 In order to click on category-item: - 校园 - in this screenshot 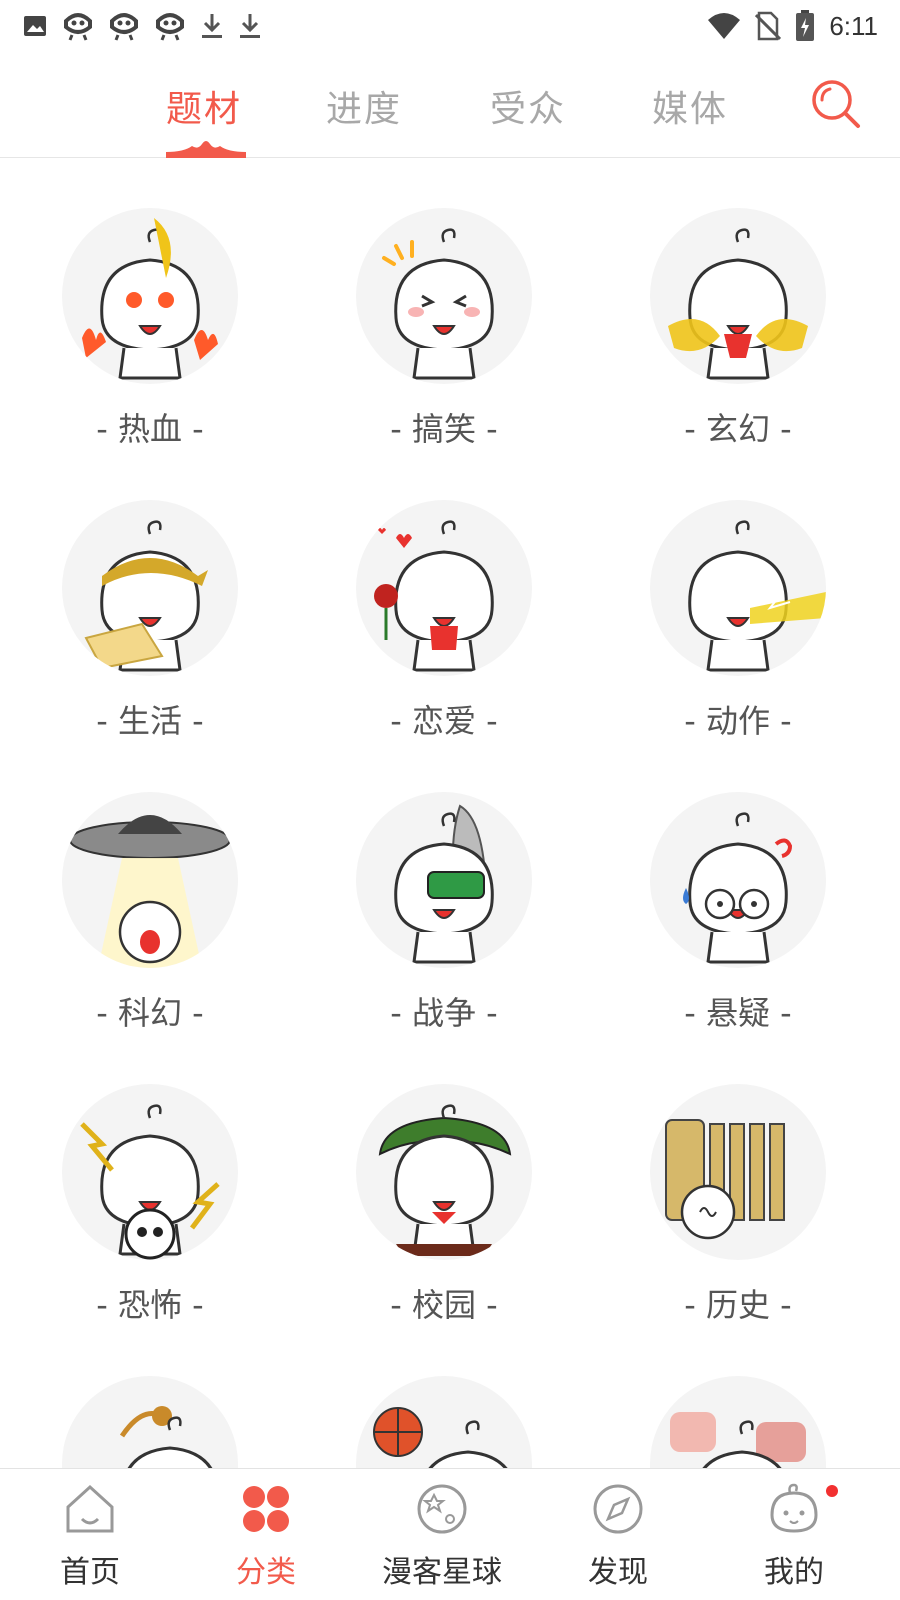, I will do `click(444, 1182)`.